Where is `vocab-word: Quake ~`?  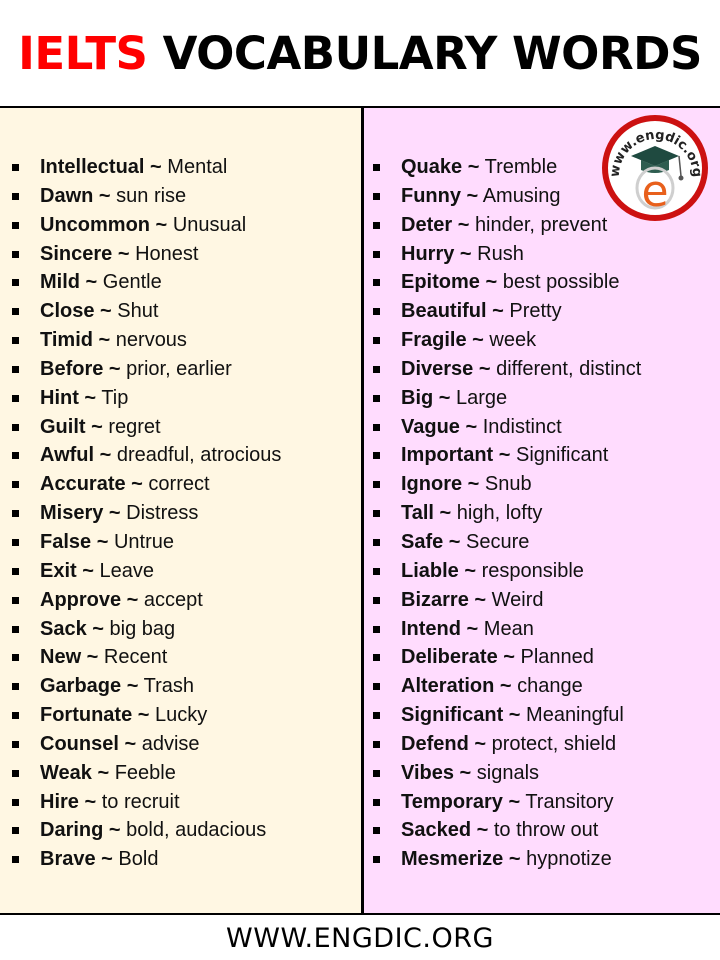 vocab-word: Quake ~ is located at coordinates (440, 167).